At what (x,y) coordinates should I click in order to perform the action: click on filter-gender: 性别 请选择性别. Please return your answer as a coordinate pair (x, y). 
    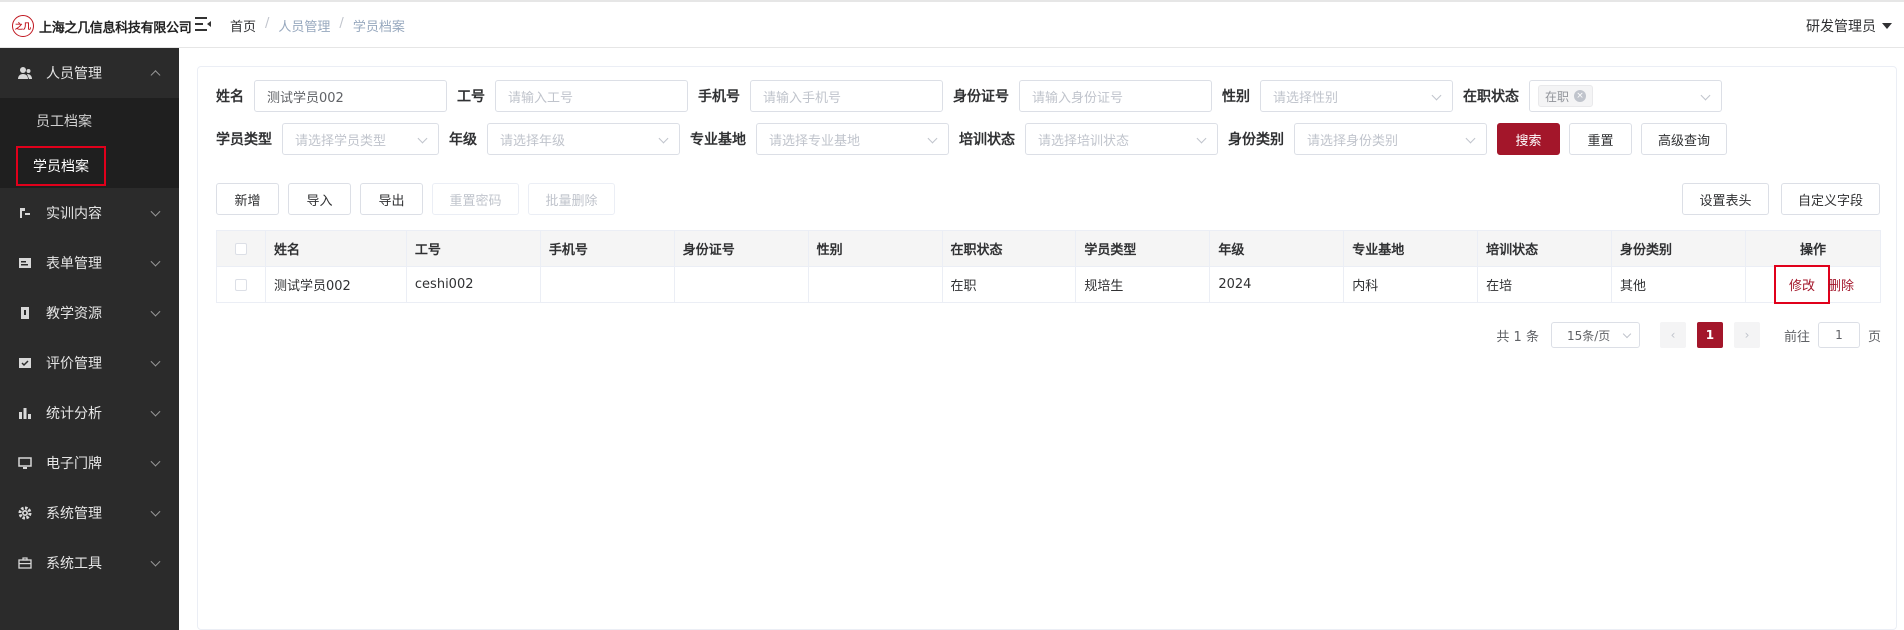
    Looking at the image, I should click on (1337, 96).